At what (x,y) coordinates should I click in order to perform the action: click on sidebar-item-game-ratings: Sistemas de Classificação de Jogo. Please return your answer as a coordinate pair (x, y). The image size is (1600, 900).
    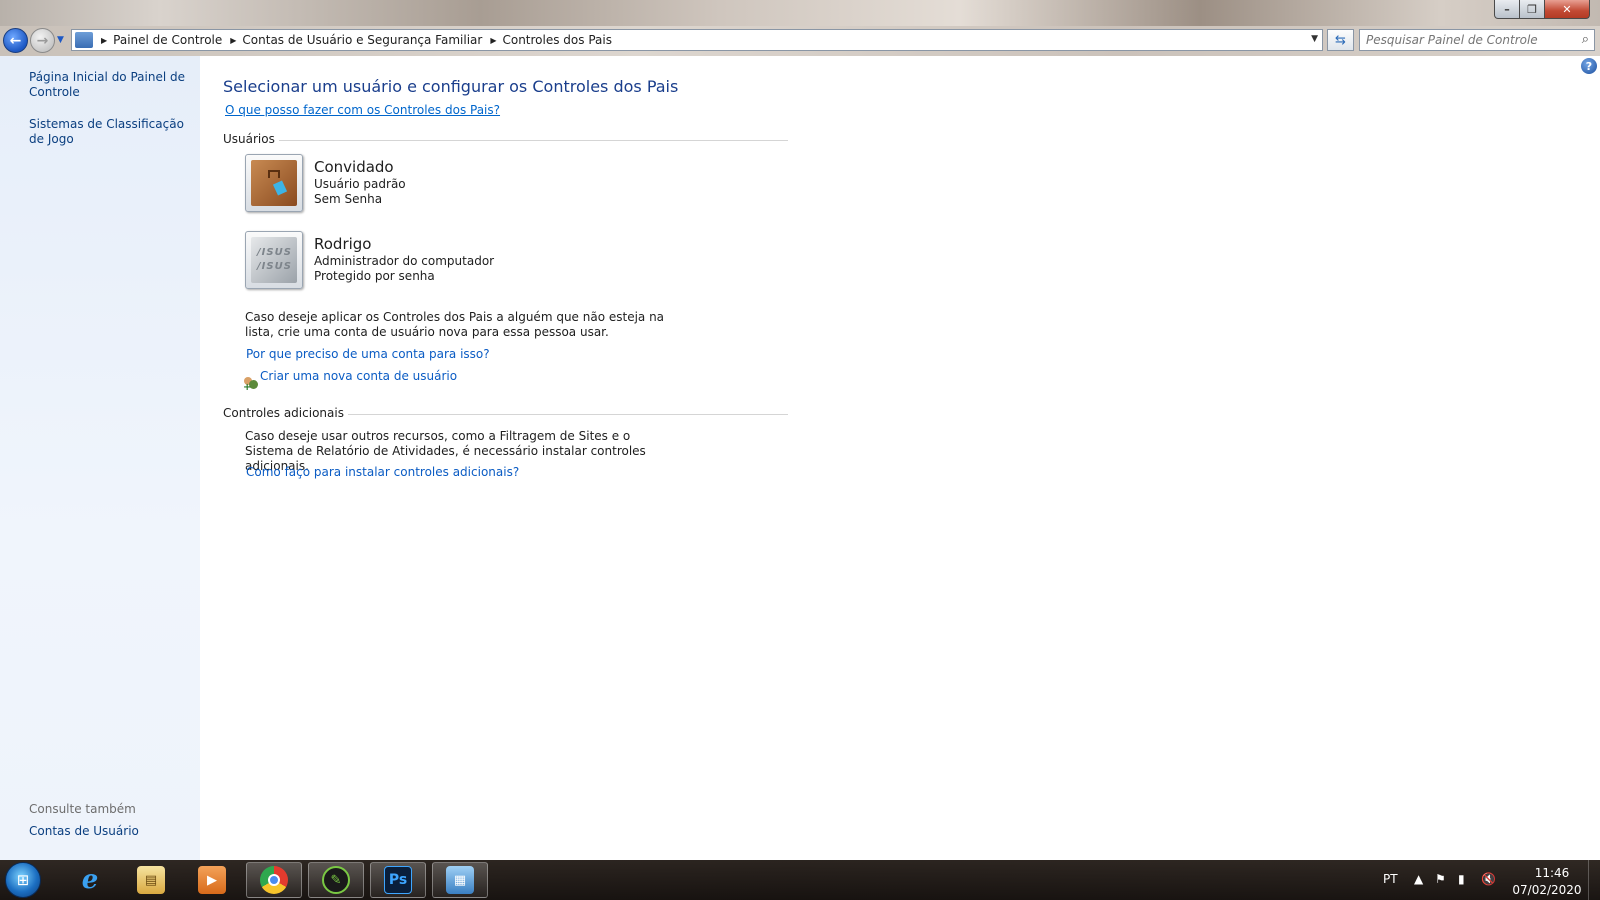
    Looking at the image, I should click on (109, 132).